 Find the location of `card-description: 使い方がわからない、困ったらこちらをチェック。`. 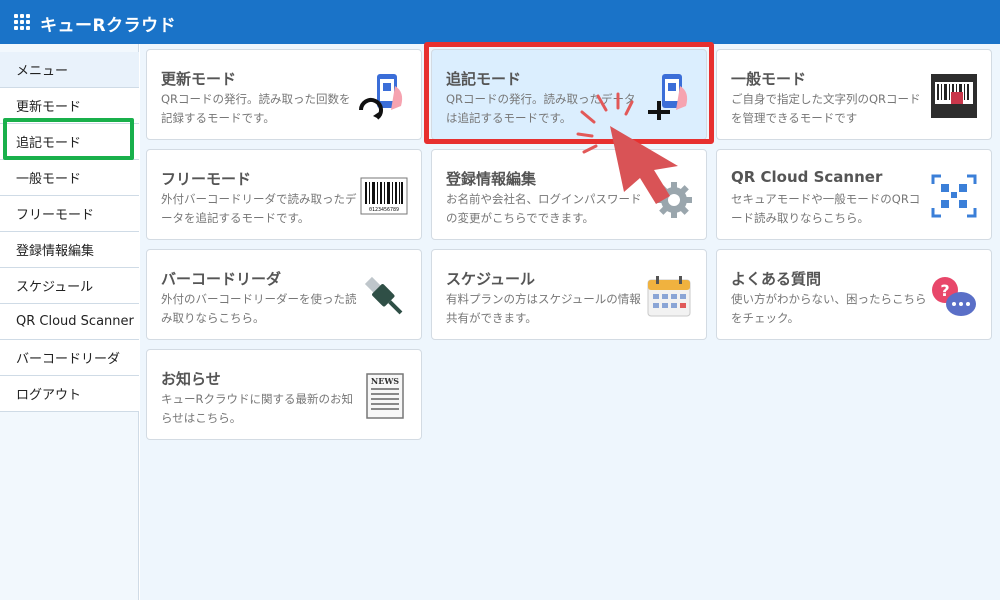

card-description: 使い方がわからない、困ったらこちらをチェック。 is located at coordinates (829, 308).